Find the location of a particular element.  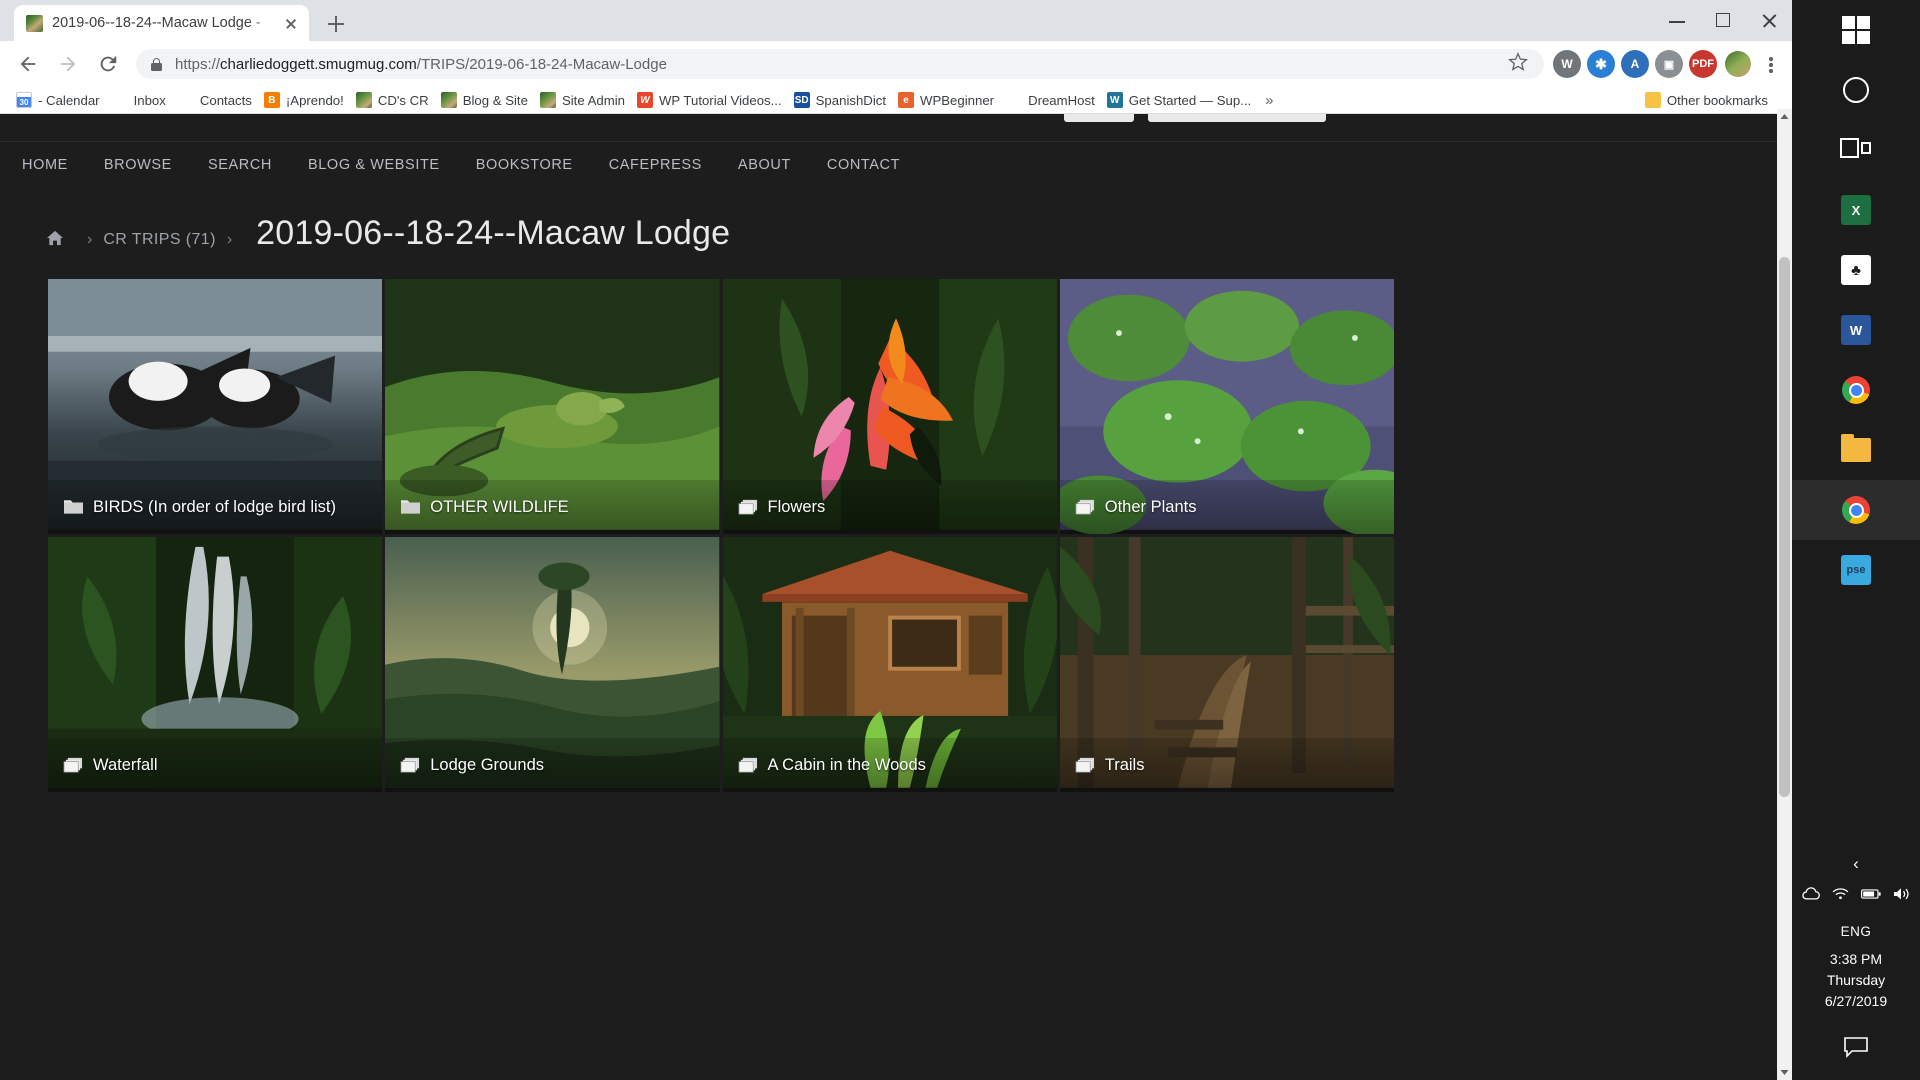

nav-item-browse: BROWSE is located at coordinates (138, 165).